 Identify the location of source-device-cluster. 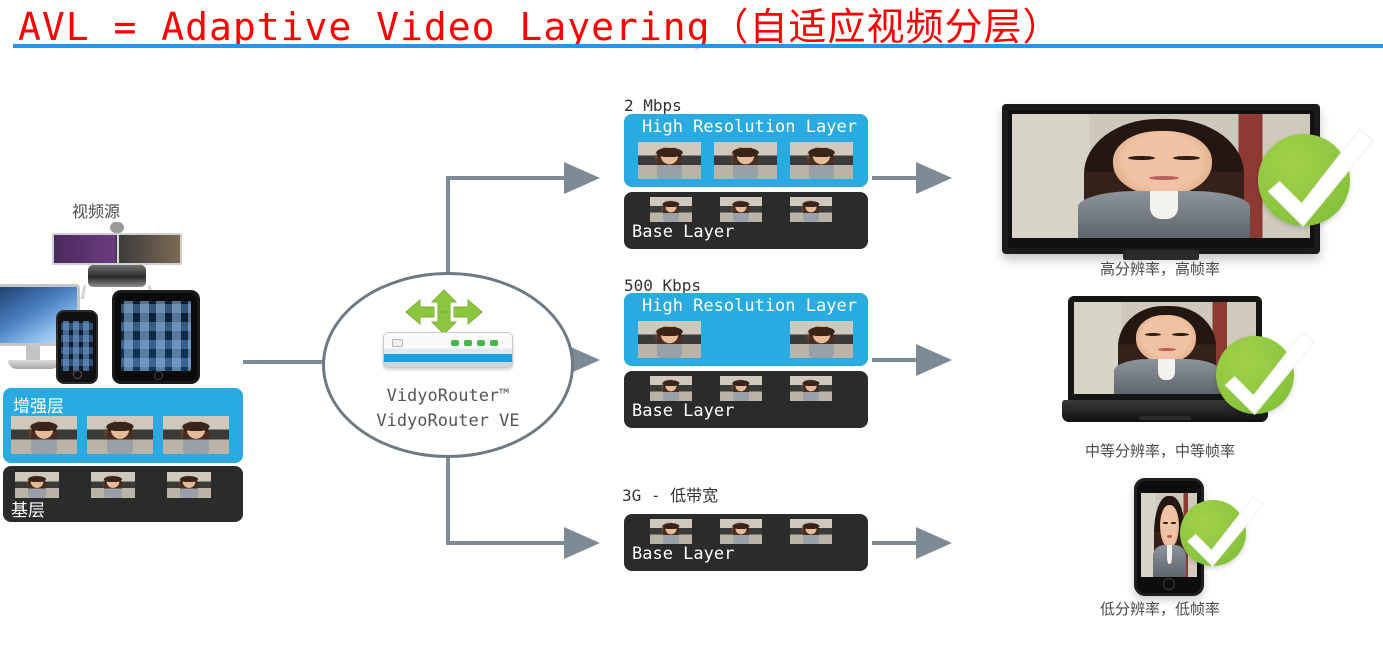
(122, 304).